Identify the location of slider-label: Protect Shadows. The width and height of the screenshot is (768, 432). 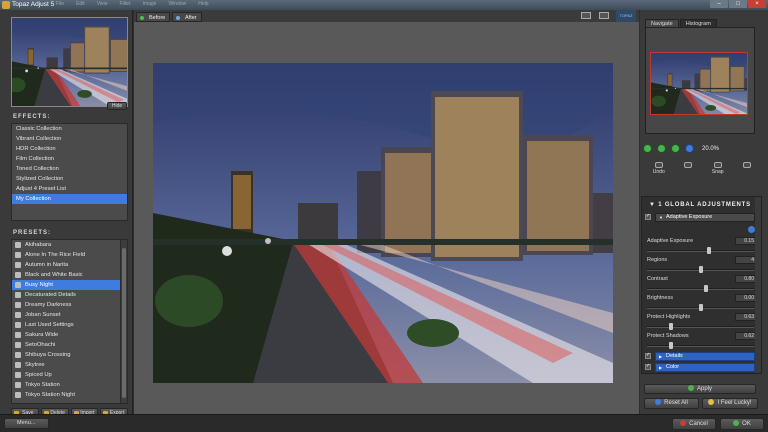
(668, 336).